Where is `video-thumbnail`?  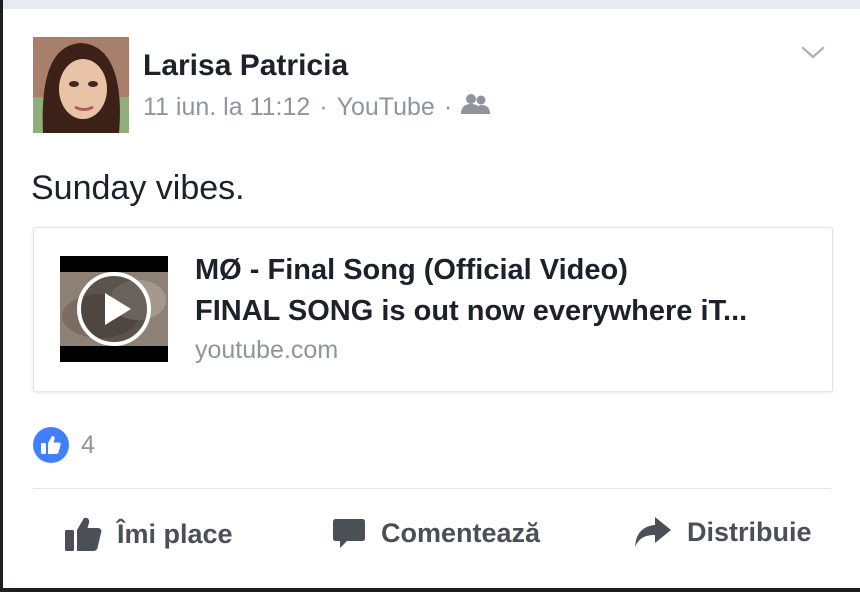 video-thumbnail is located at coordinates (114, 309).